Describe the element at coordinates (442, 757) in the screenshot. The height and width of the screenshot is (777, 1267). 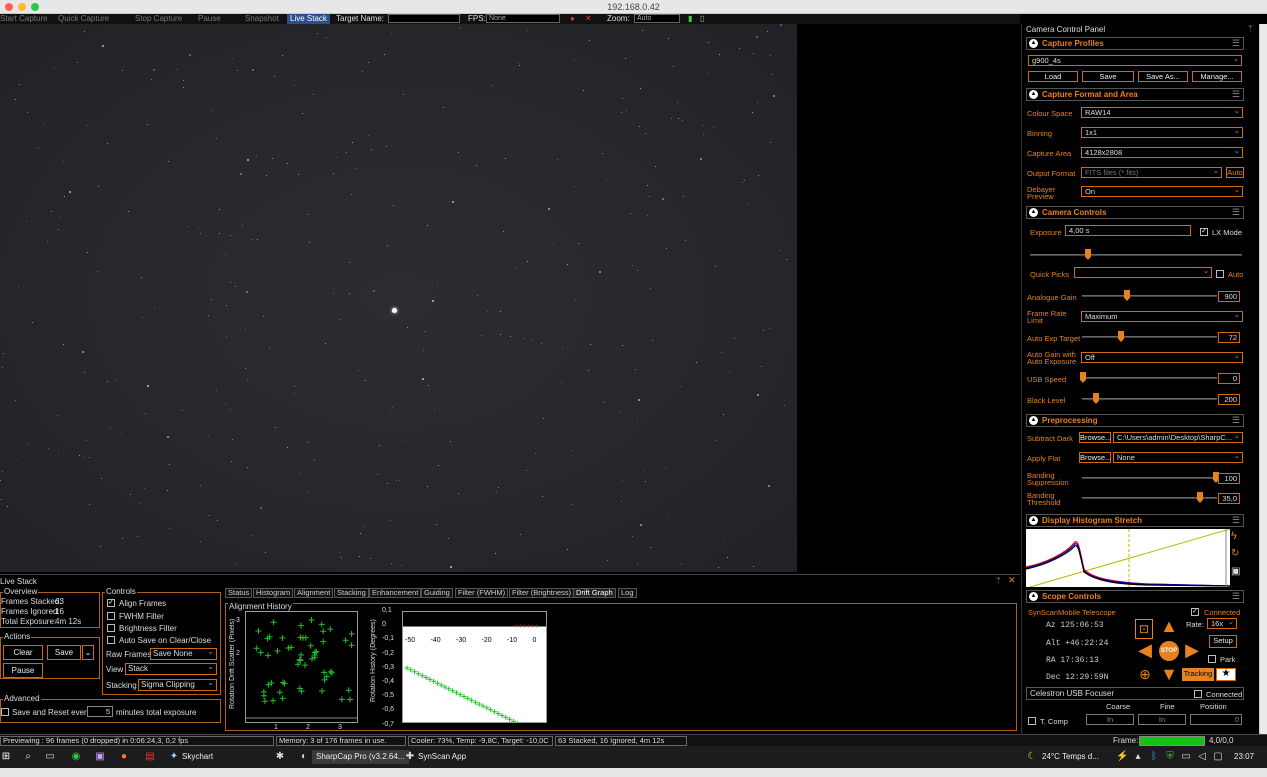
I see `taskbar-synscan: SynScan App` at that location.